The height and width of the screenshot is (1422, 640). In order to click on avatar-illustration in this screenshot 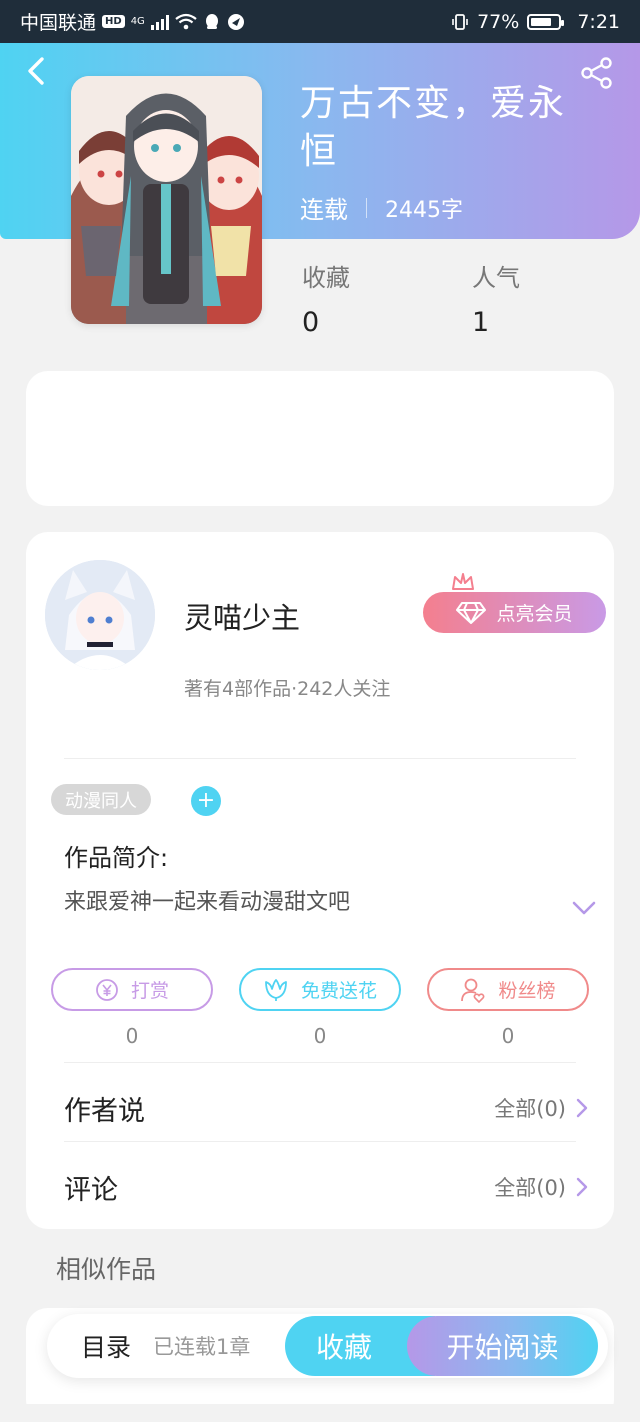, I will do `click(100, 615)`.